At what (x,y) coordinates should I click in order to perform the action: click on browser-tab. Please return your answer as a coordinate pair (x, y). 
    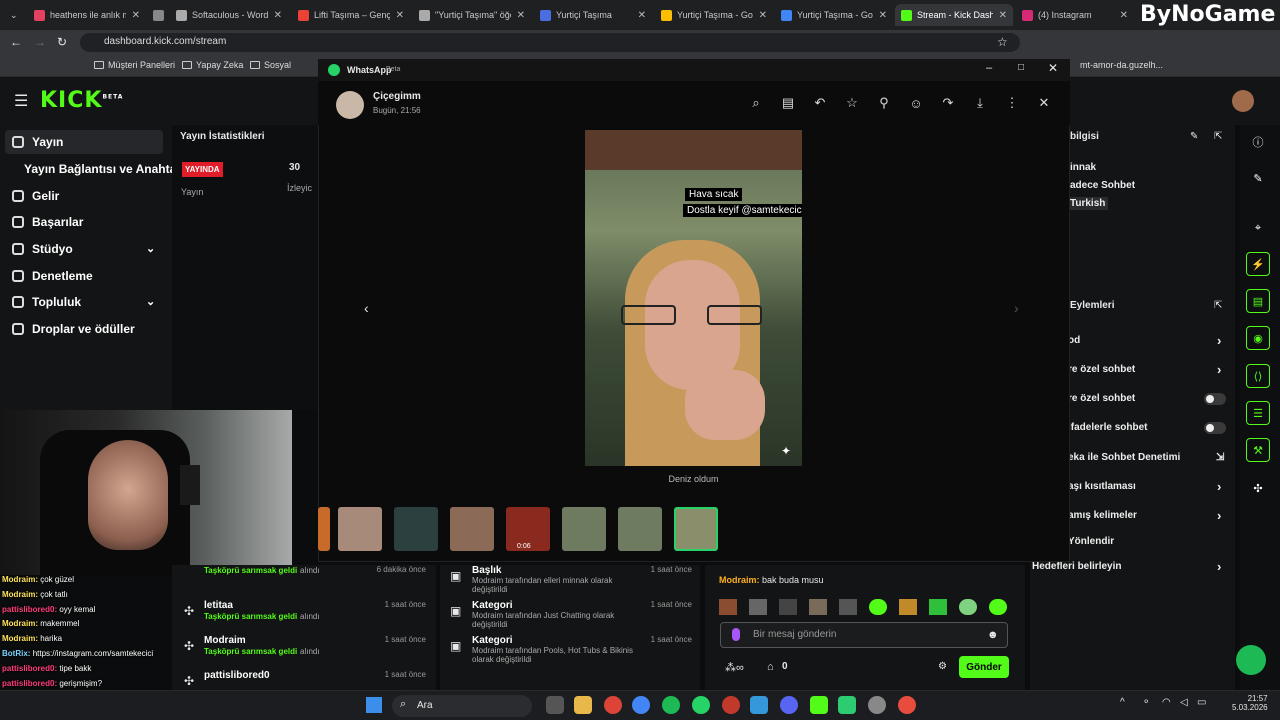
    Looking at the image, I should click on (157, 15).